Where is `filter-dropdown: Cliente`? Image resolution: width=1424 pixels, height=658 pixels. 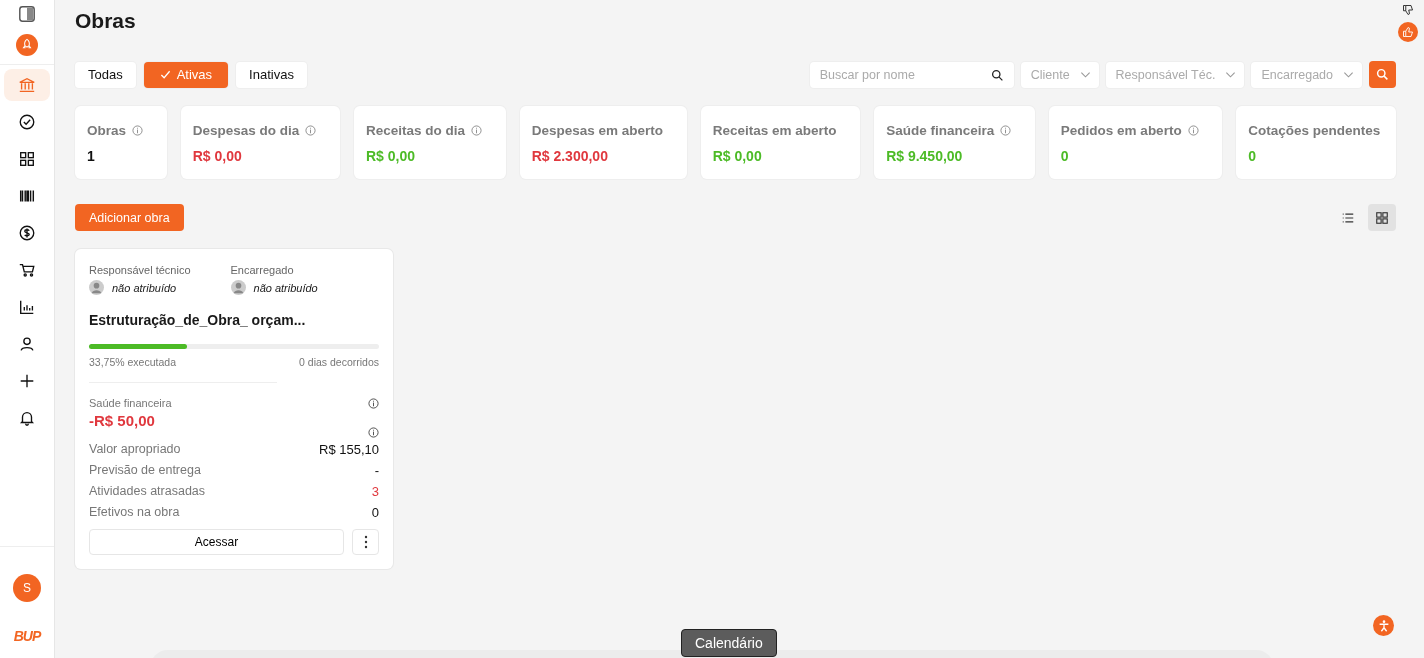
filter-dropdown: Cliente is located at coordinates (1059, 74).